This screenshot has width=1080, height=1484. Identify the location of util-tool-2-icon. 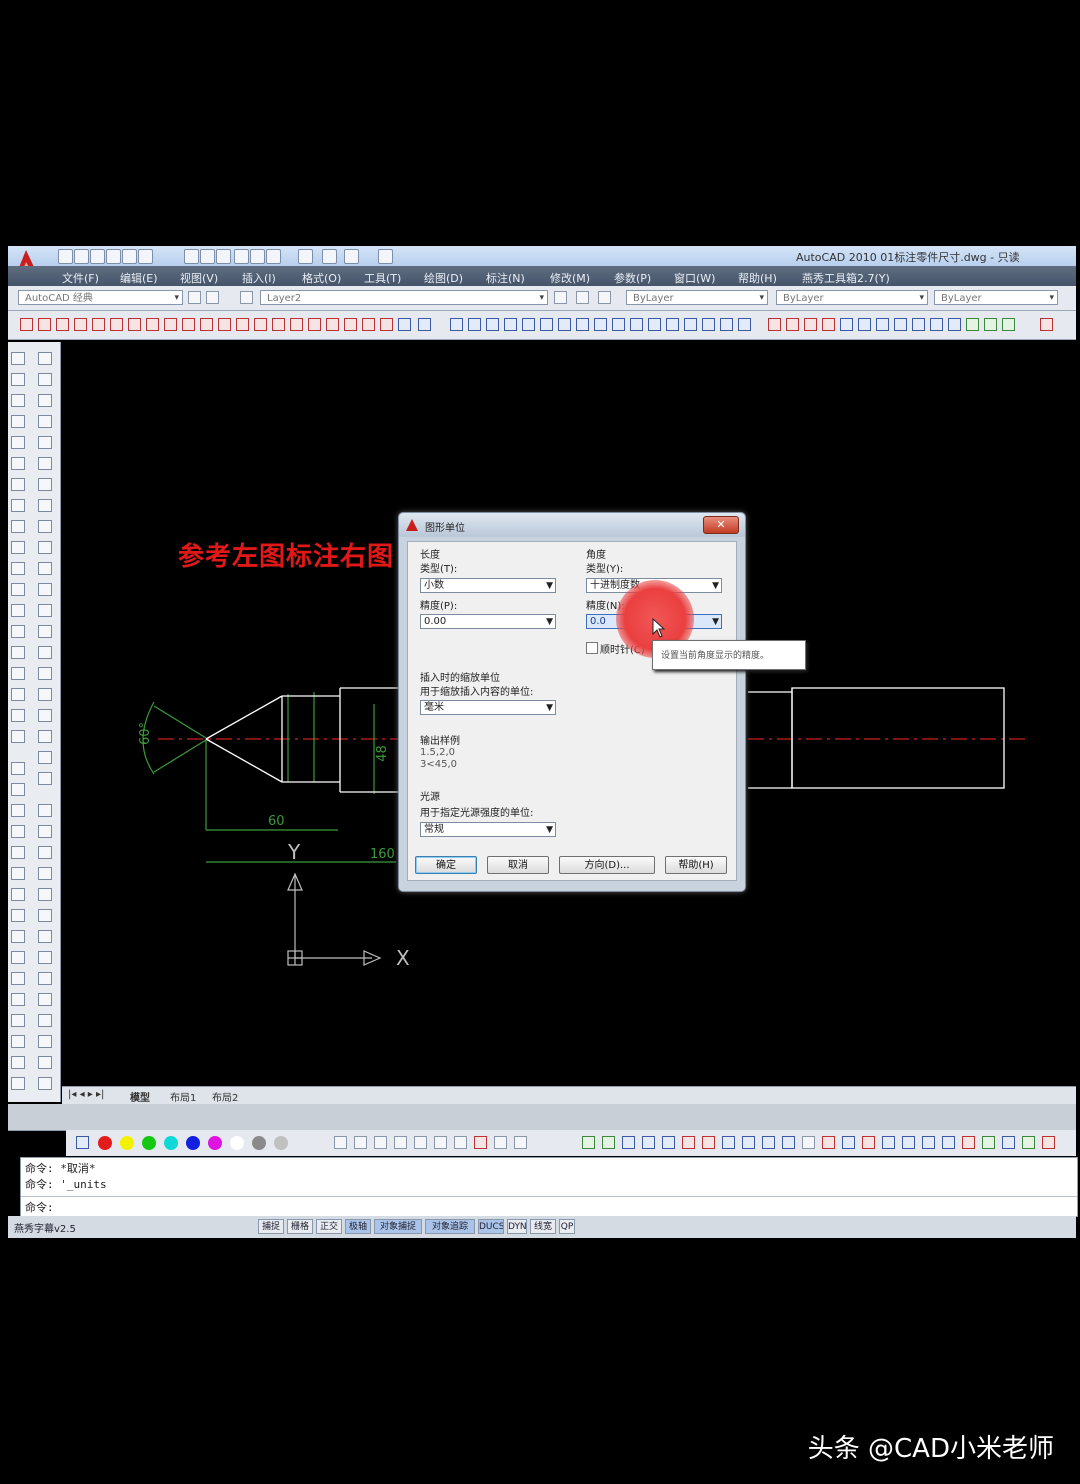
(608, 1142).